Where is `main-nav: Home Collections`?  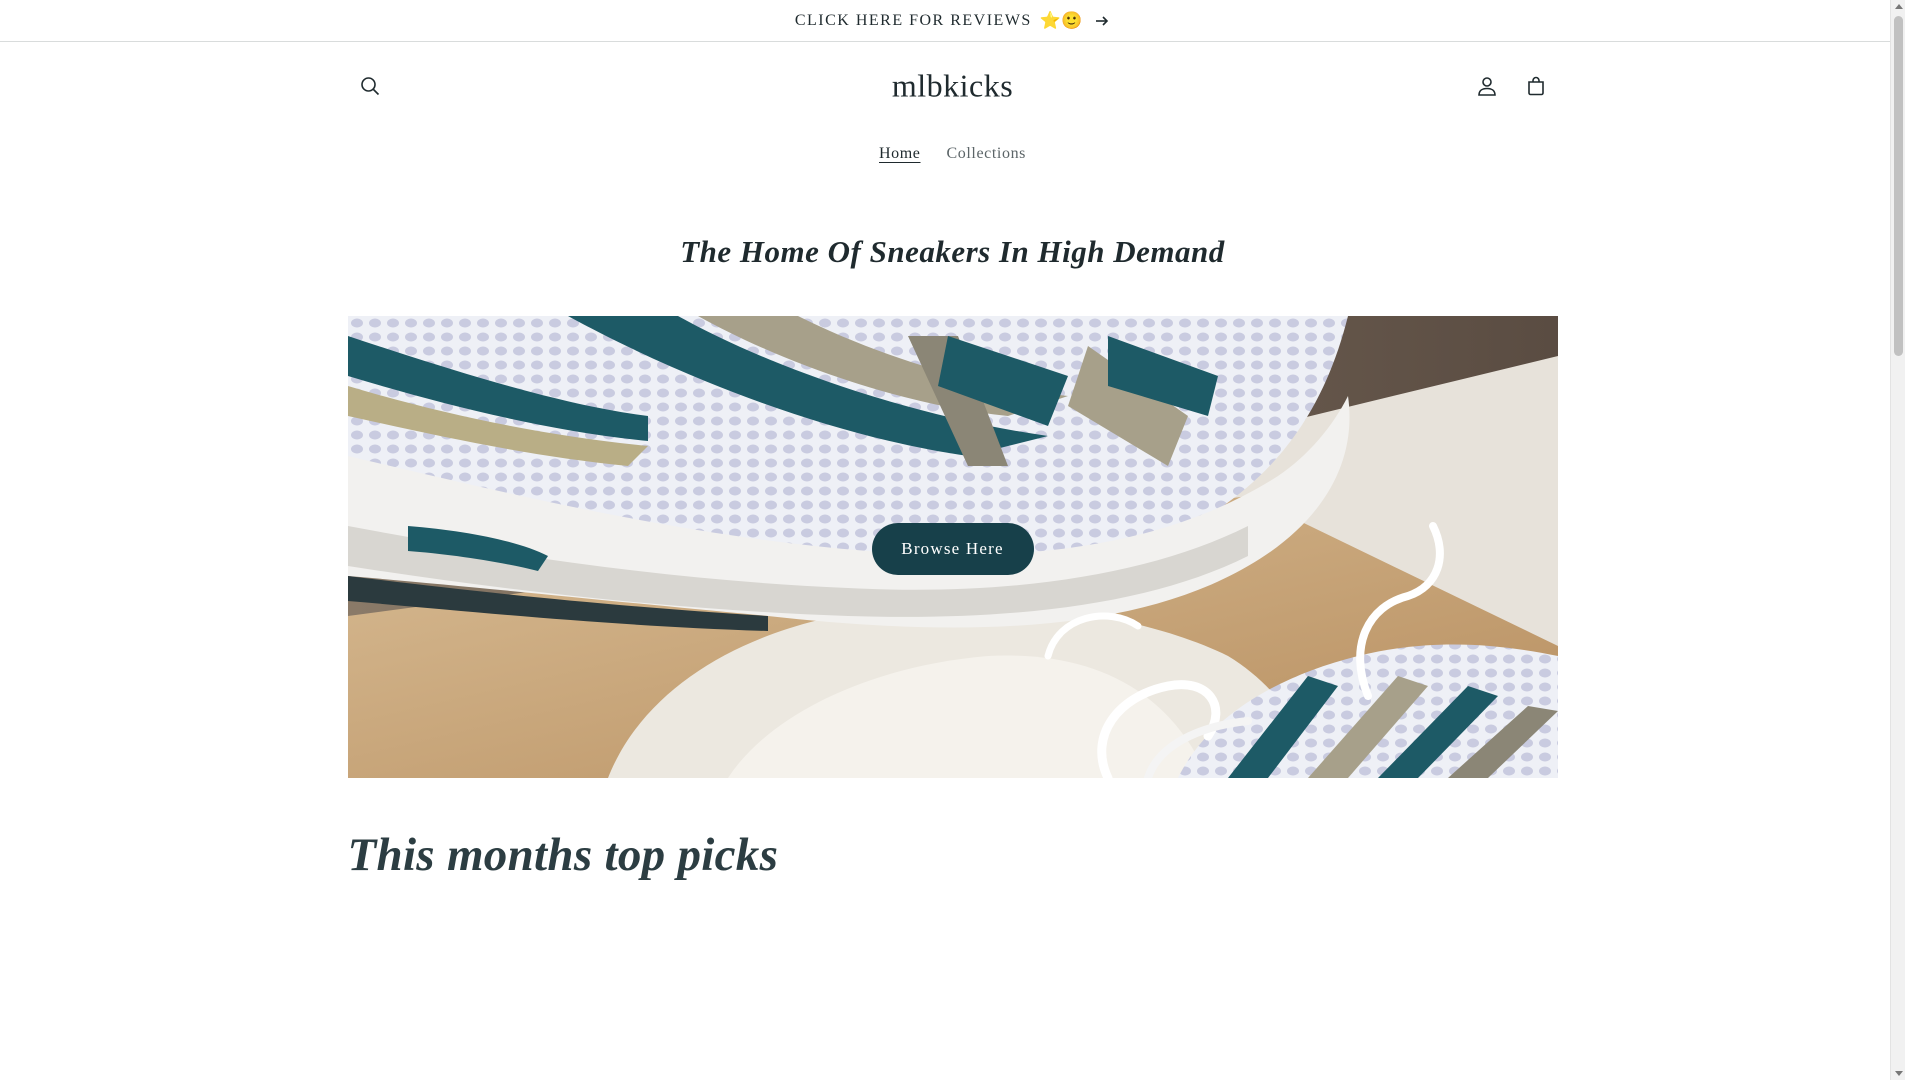 main-nav: Home Collections is located at coordinates (952, 154).